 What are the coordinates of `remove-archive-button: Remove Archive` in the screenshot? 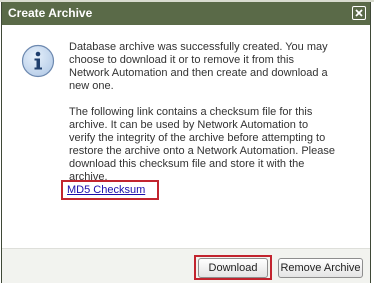 It's located at (320, 268).